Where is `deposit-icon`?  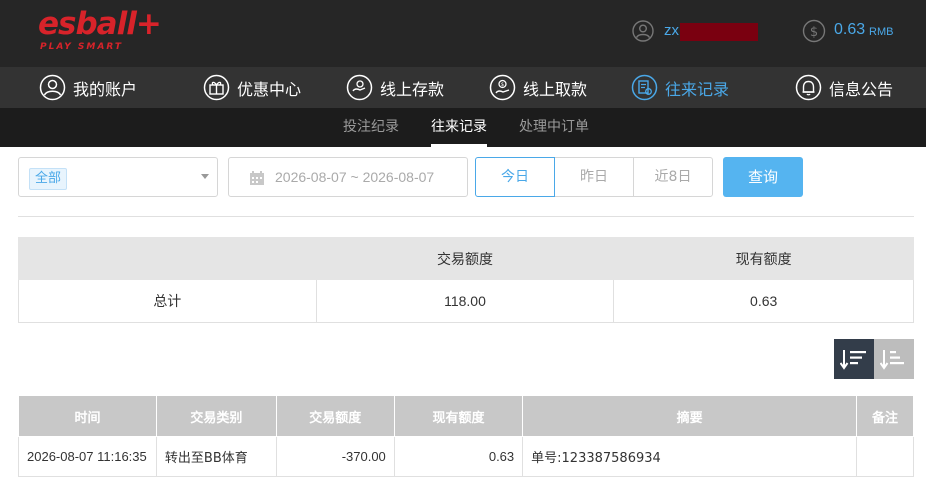
deposit-icon is located at coordinates (359, 87).